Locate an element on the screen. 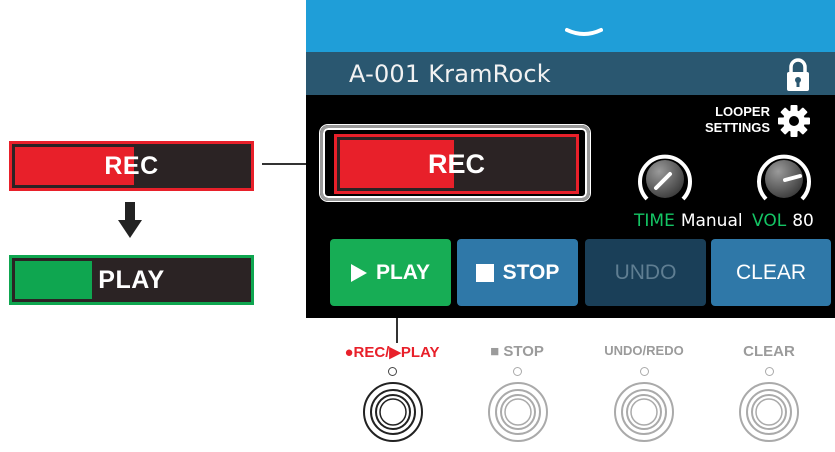 This screenshot has width=835, height=452. footswitch-undo-redo-label: UNDO/REDO is located at coordinates (644, 350).